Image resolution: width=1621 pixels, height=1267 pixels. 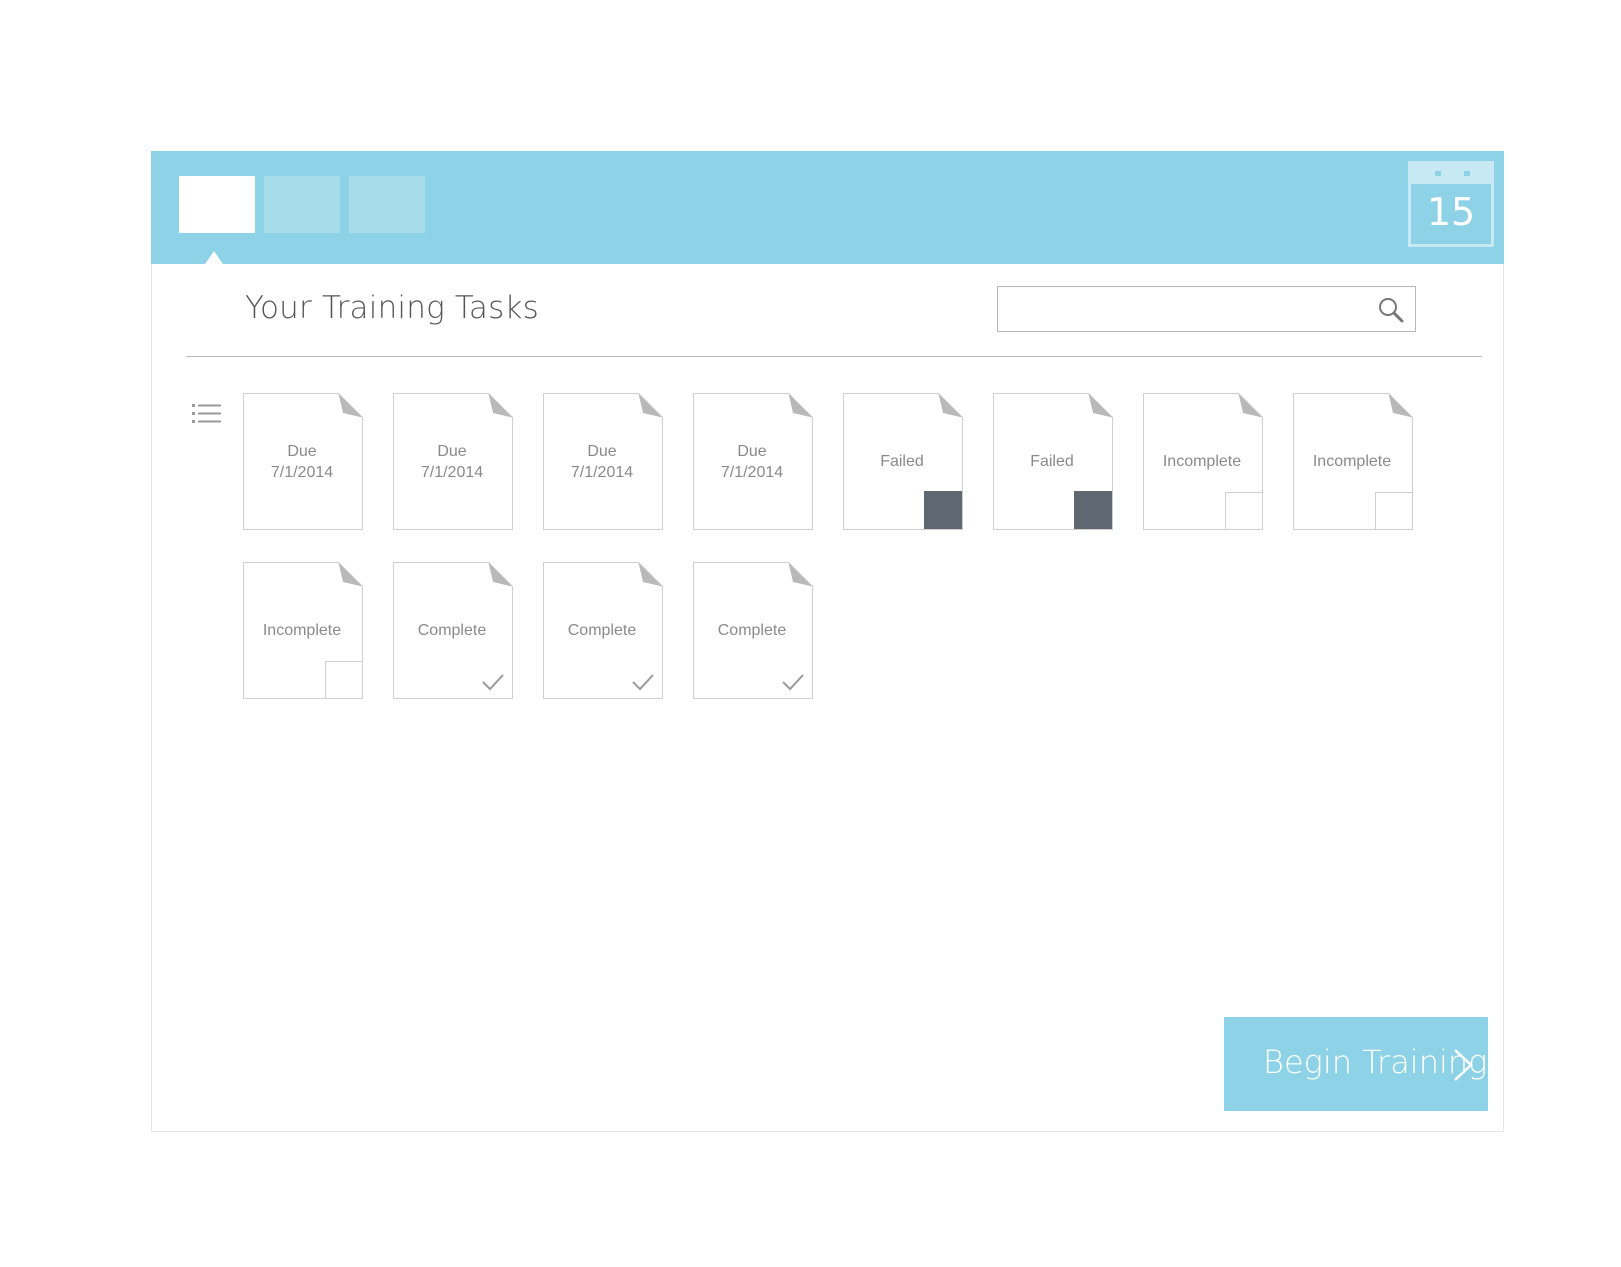 I want to click on header-divider, so click(x=834, y=356).